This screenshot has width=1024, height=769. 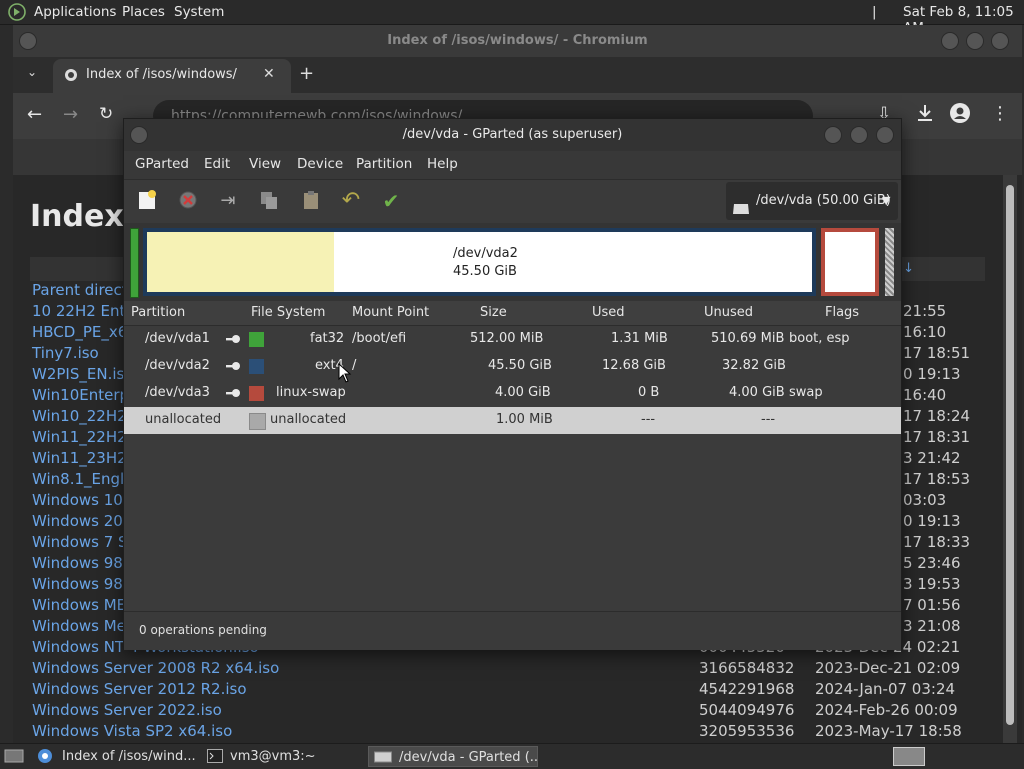 I want to click on file-link: Windows Vista SP2 x64.iso, so click(x=132, y=731).